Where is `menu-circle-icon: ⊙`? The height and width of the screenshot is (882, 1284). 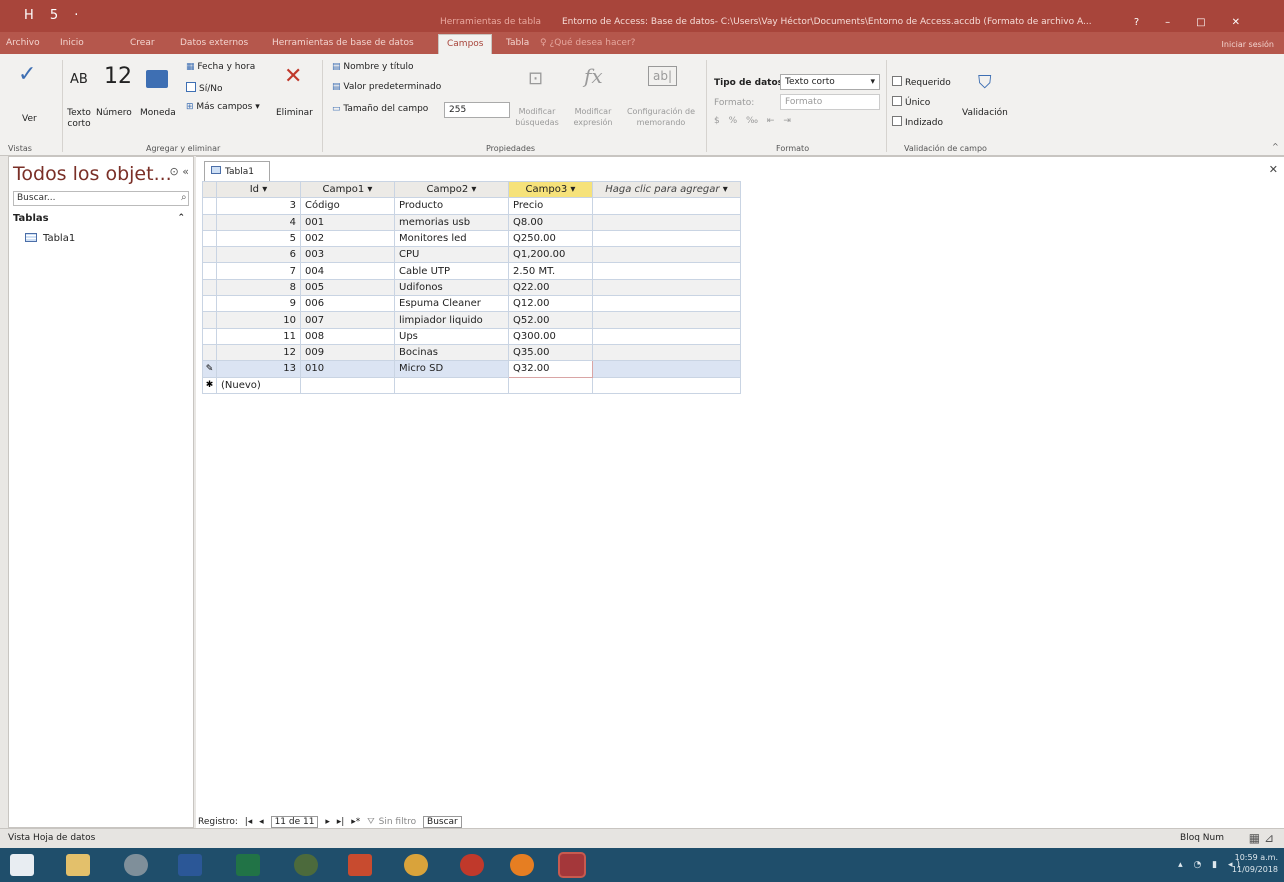 menu-circle-icon: ⊙ is located at coordinates (174, 171).